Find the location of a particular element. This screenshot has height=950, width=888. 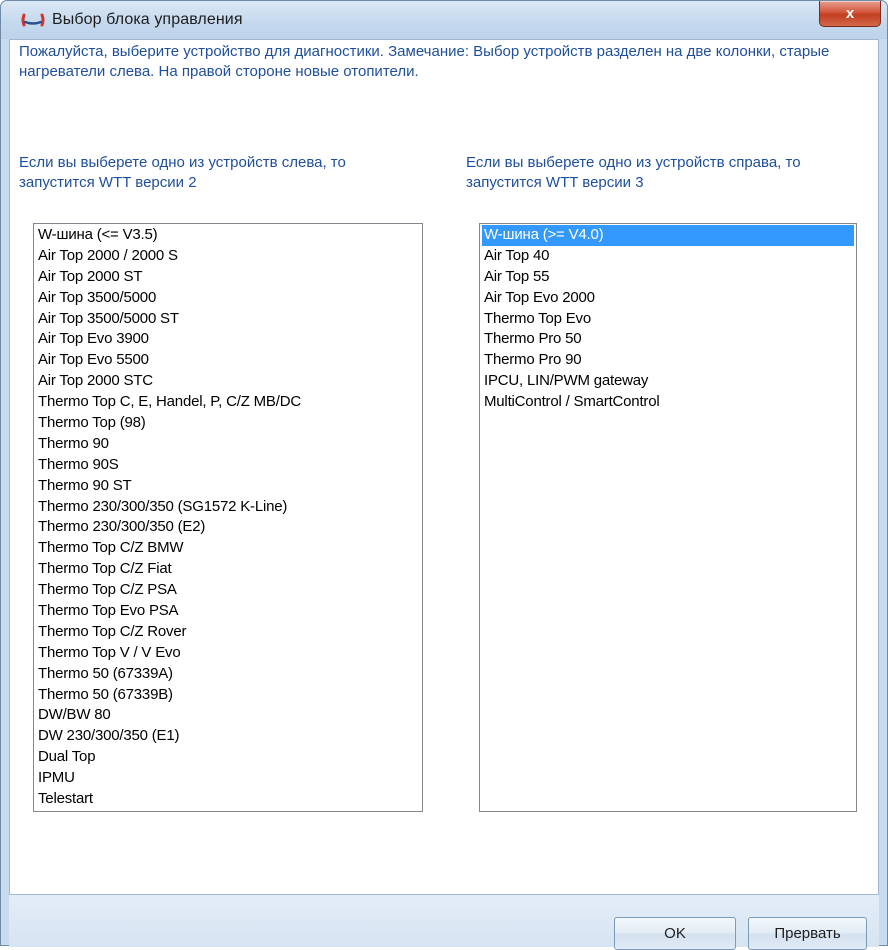

list-item: DW 230/300/350 (E1) is located at coordinates (228, 736).